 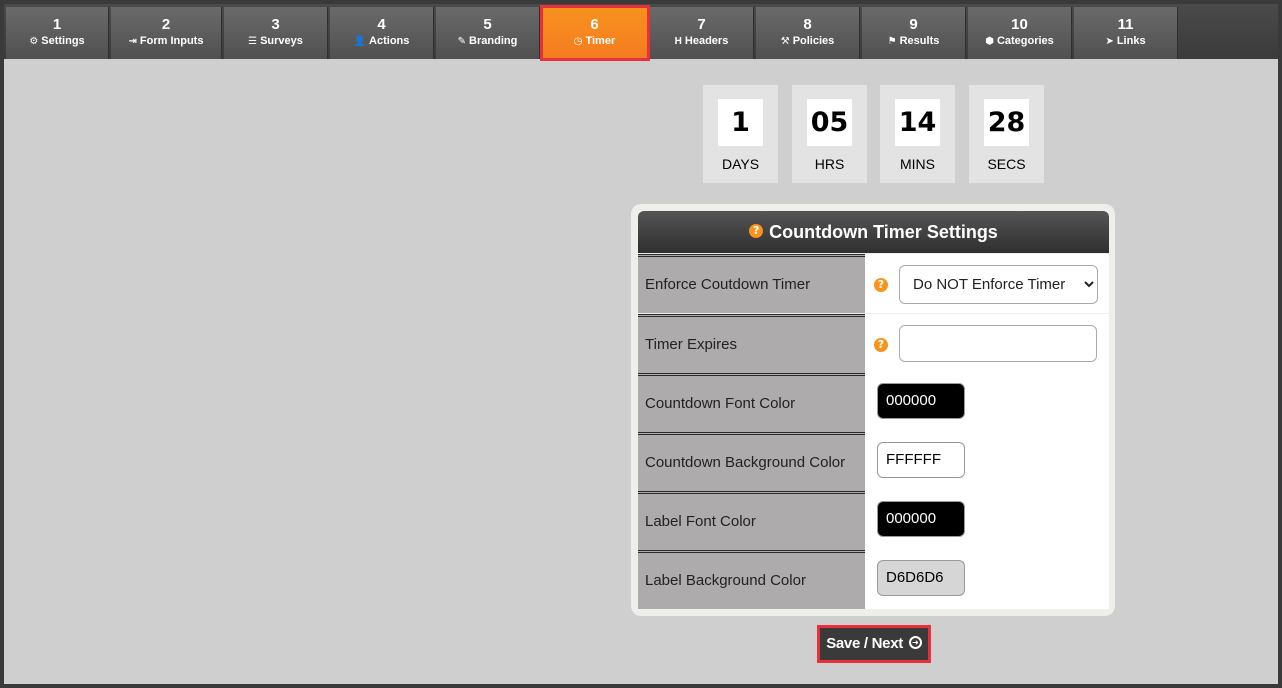 I want to click on tab-number: 5, so click(x=487, y=24).